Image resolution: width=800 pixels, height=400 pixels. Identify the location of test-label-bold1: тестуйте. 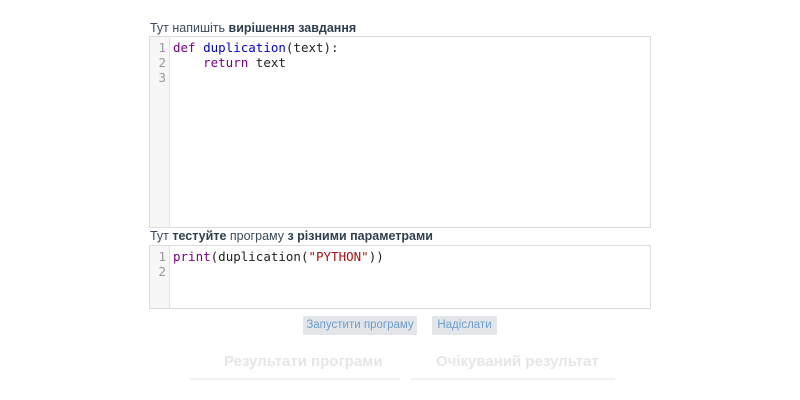
(199, 236).